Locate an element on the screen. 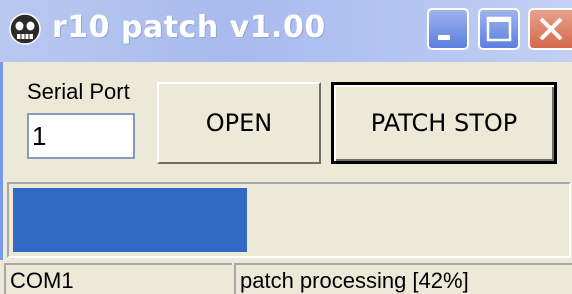 The image size is (572, 294). maximize-button is located at coordinates (499, 29).